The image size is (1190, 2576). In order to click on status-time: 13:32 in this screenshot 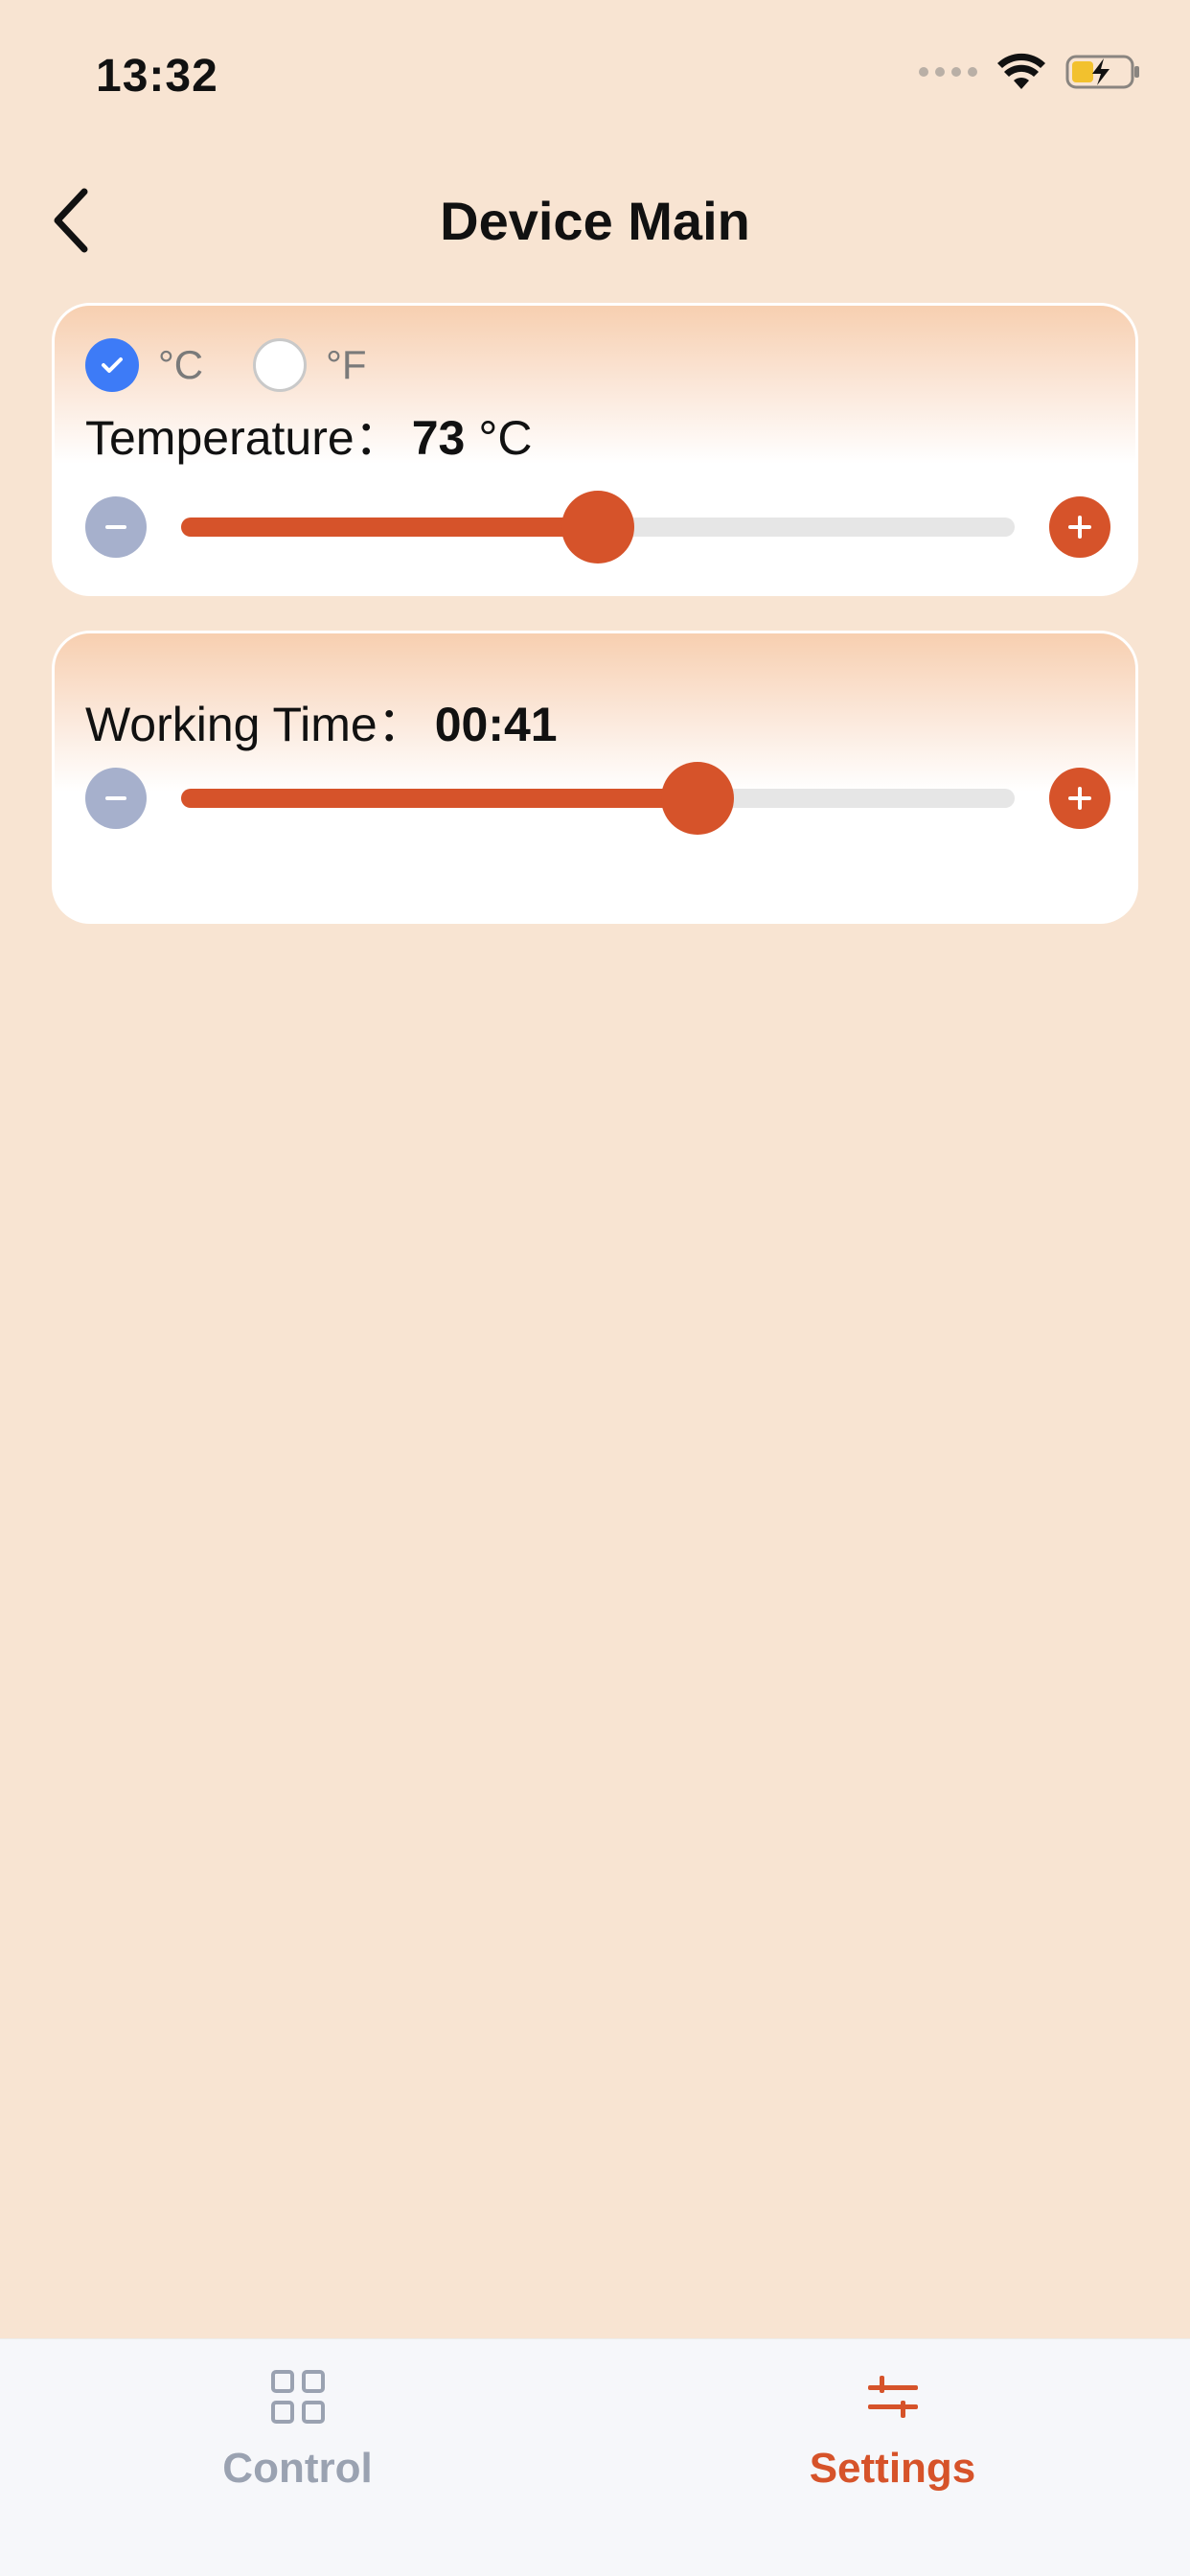, I will do `click(157, 76)`.